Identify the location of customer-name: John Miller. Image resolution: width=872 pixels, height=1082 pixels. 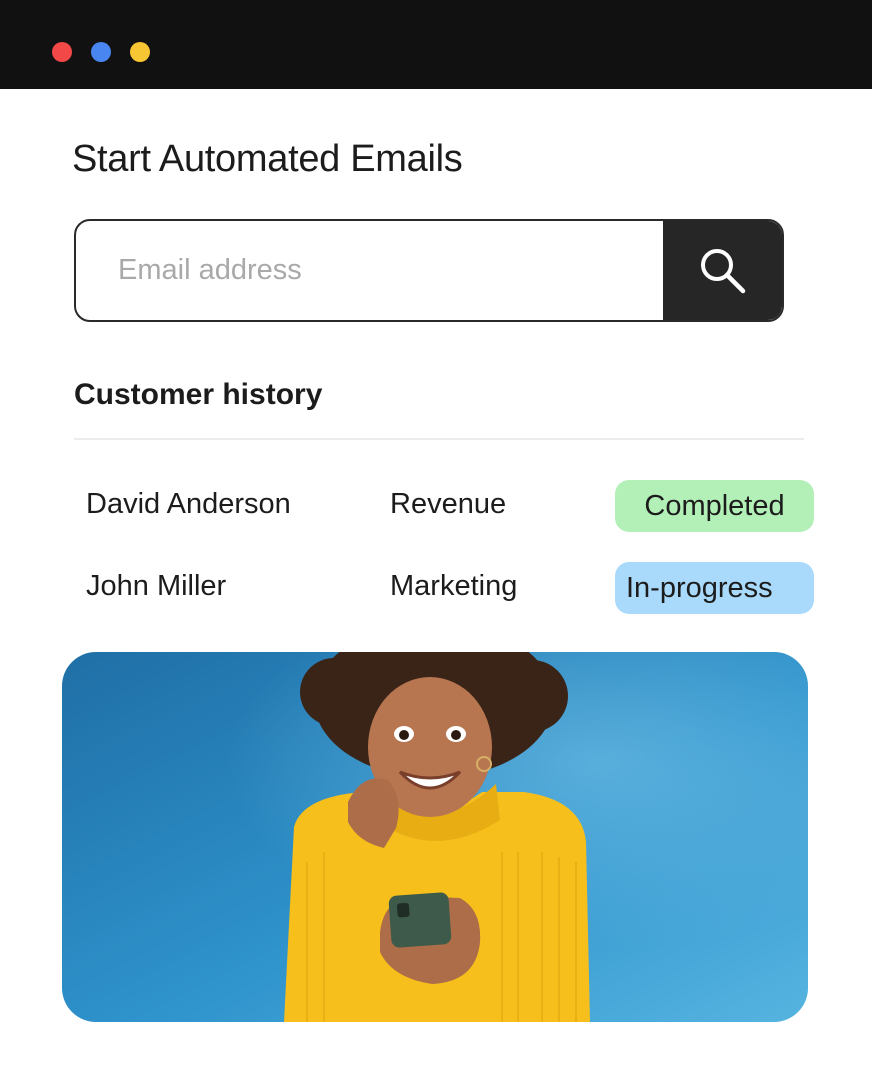
(156, 586).